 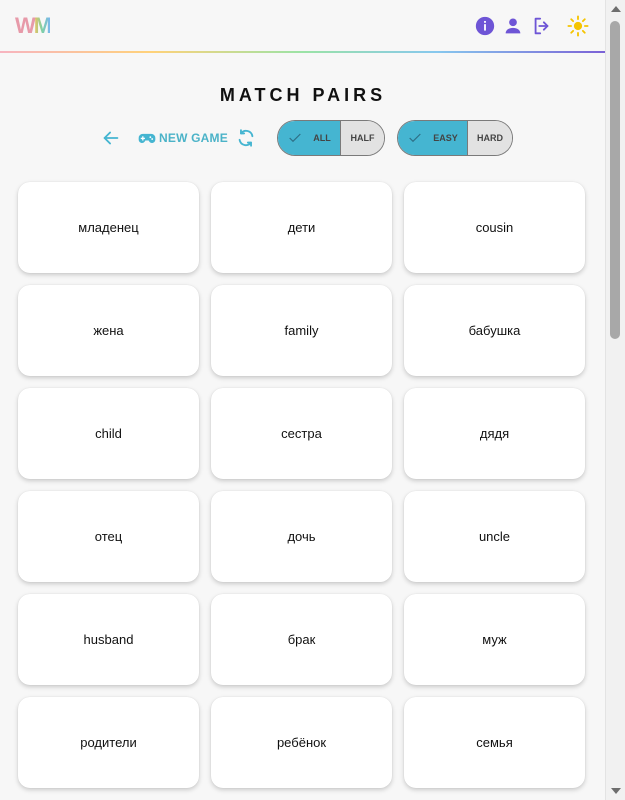 What do you see at coordinates (303, 95) in the screenshot?
I see `page-title: MATCH PAIRS` at bounding box center [303, 95].